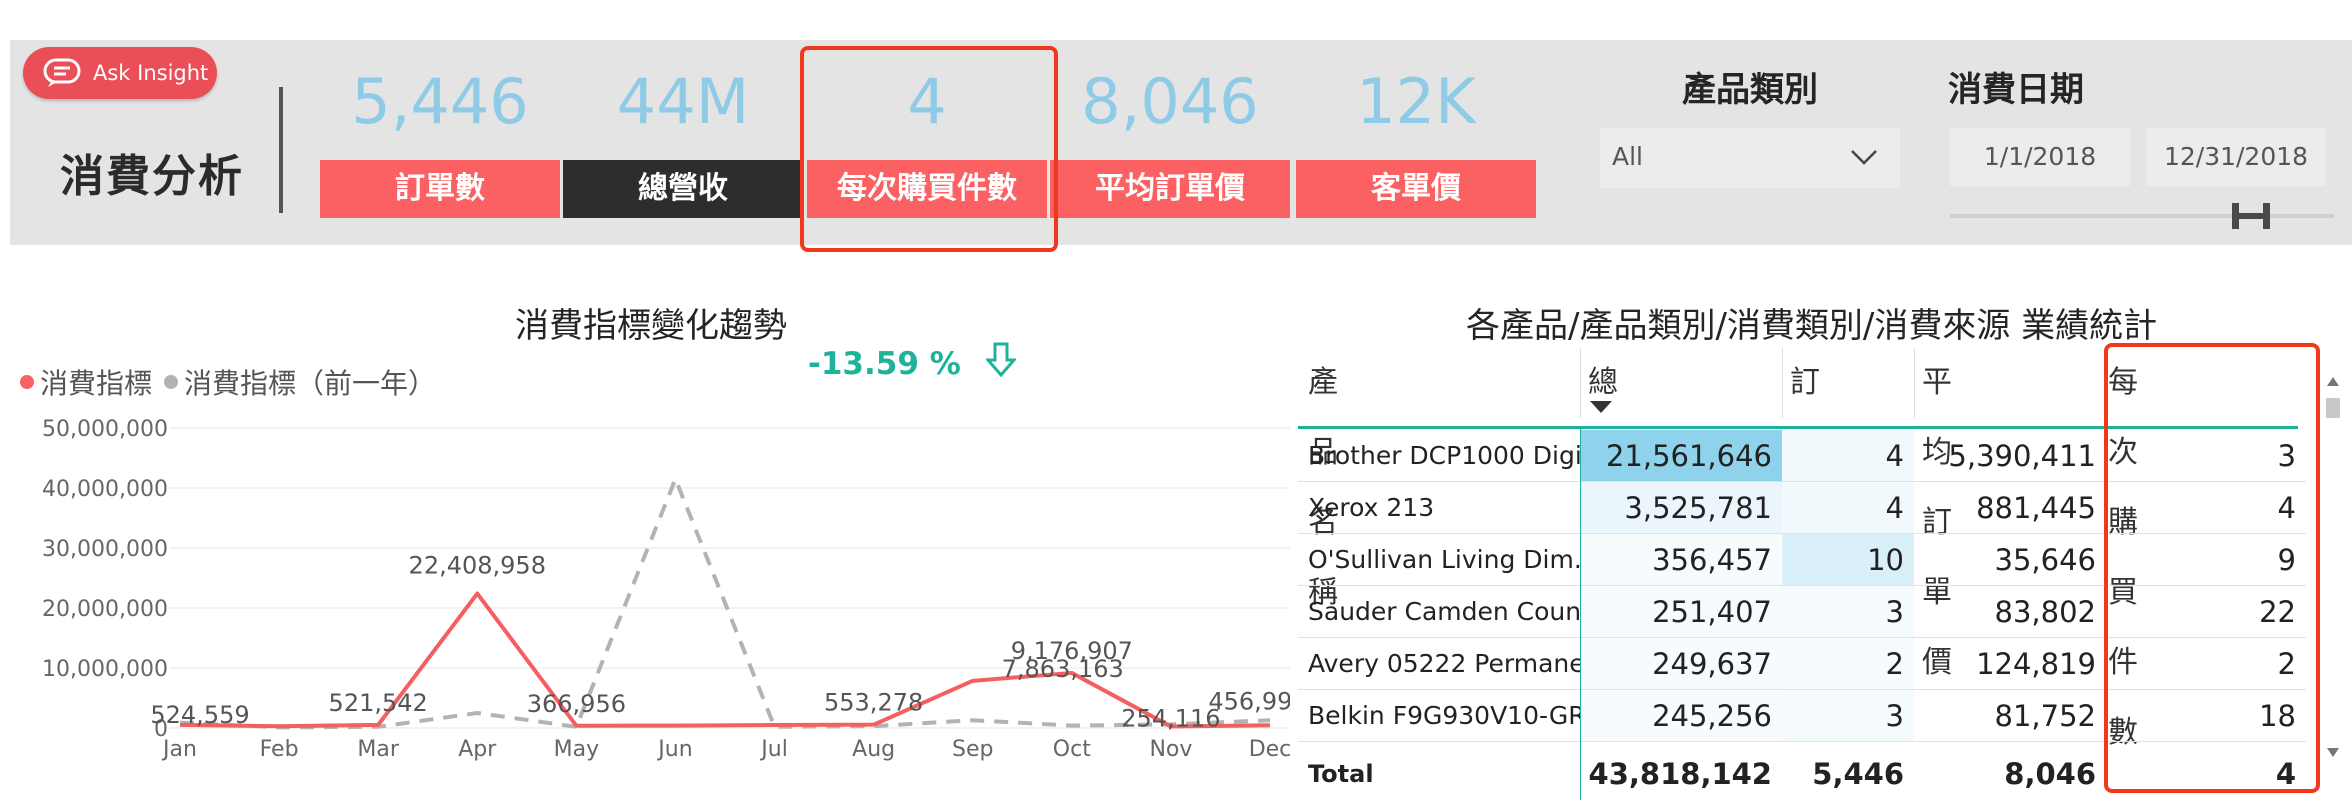 Image resolution: width=2352 pixels, height=806 pixels. Describe the element at coordinates (683, 189) in the screenshot. I see `kpi-revenue-label: 總營收` at that location.